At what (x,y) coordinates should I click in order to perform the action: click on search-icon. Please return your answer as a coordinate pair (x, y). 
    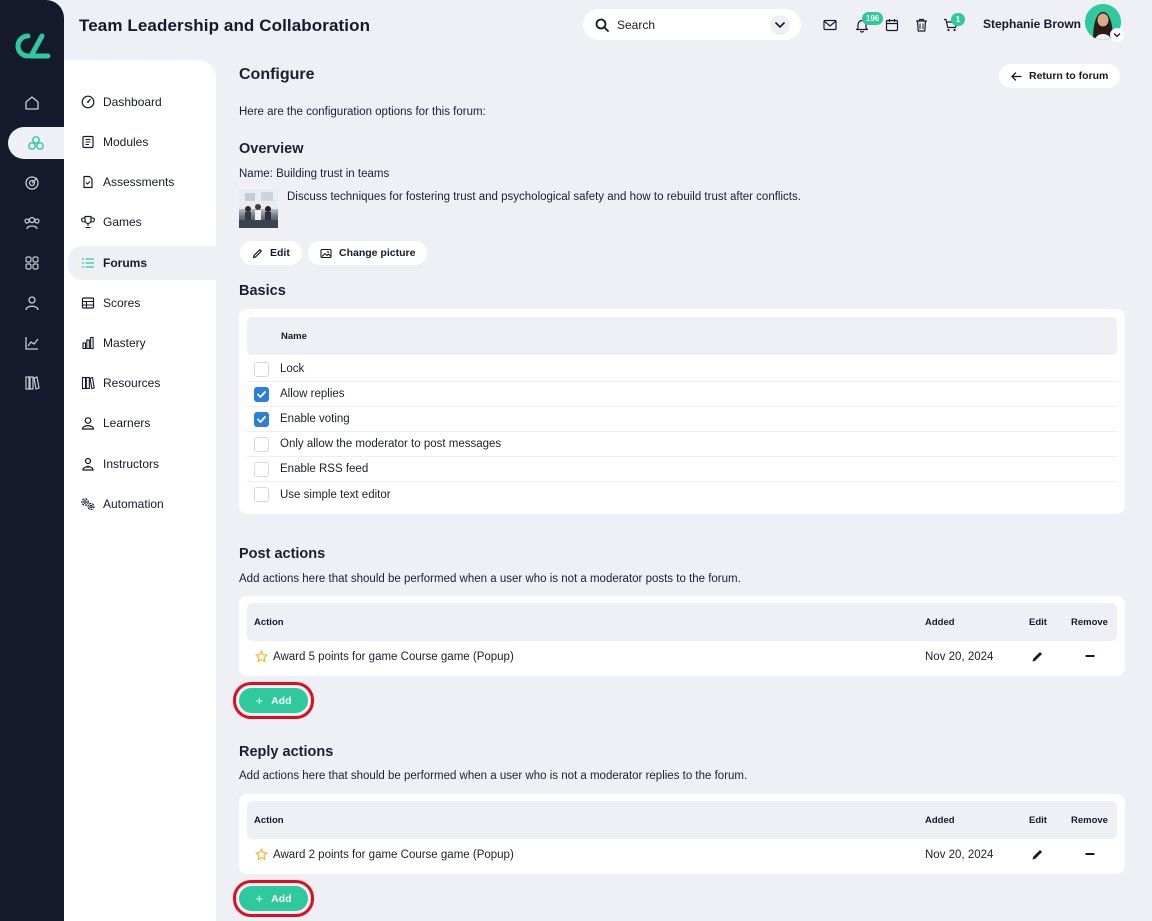
    Looking at the image, I should click on (602, 25).